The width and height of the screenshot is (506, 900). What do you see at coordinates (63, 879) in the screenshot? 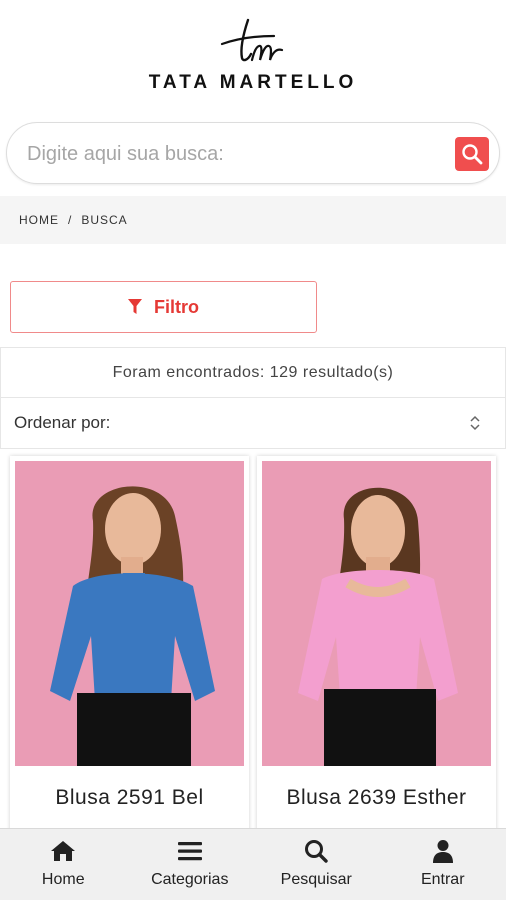
I see `nav-home-label: Home` at bounding box center [63, 879].